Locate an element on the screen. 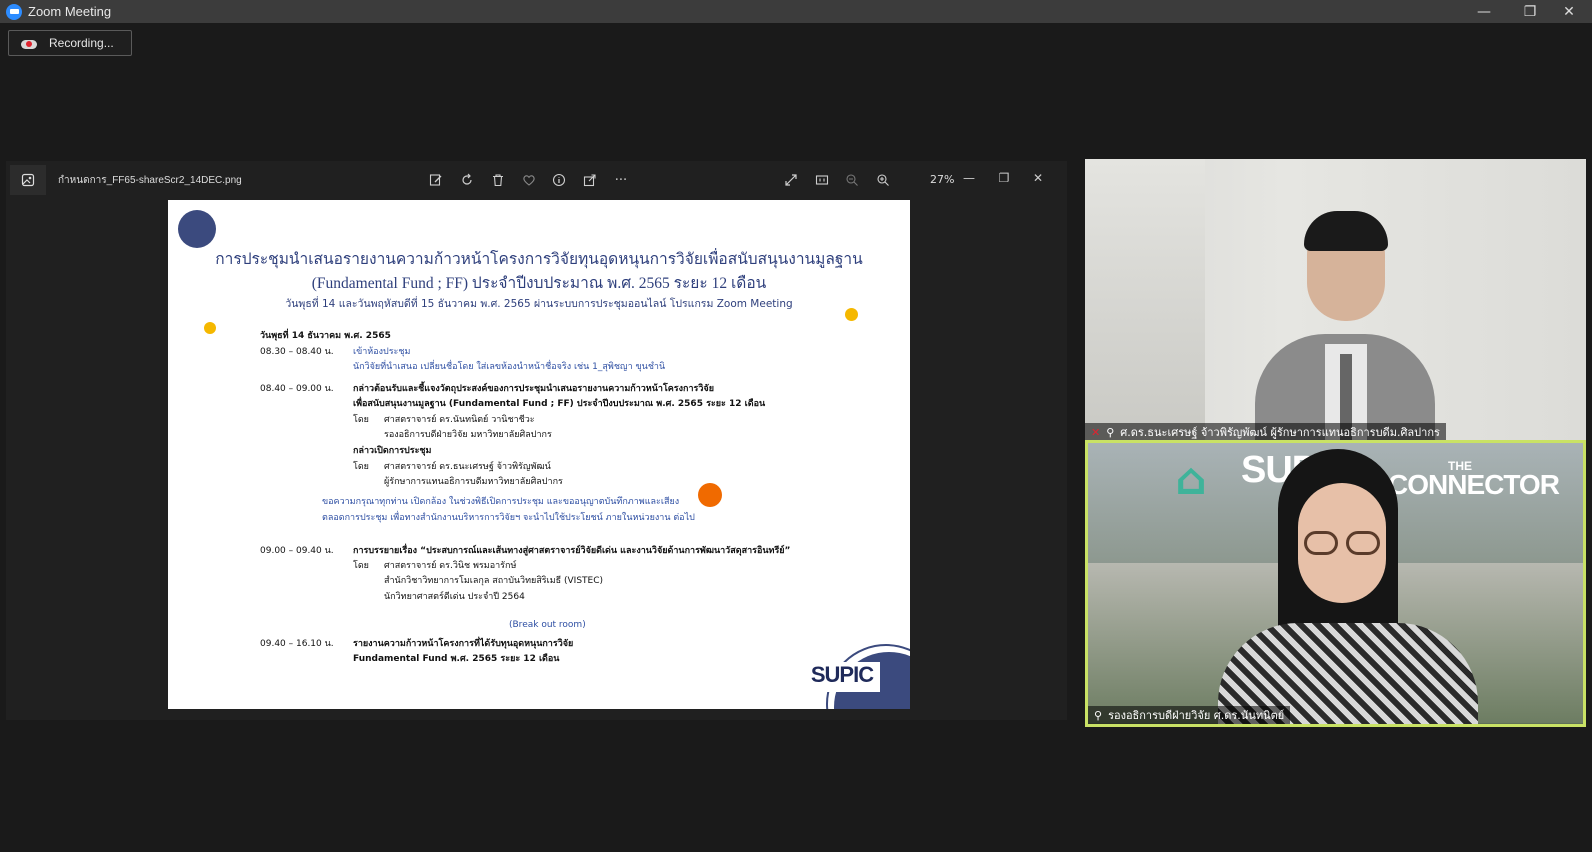  background-logo-emblem: ⌂ is located at coordinates (1191, 479).